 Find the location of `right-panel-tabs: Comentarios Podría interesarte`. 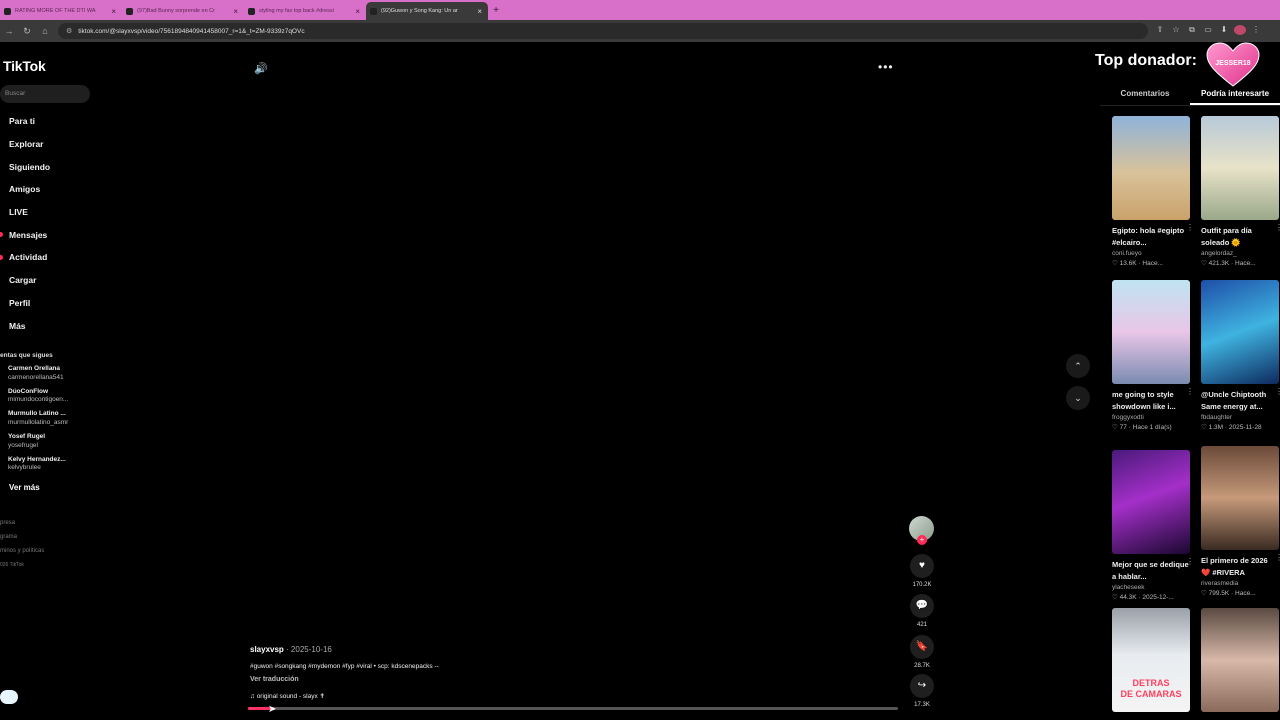

right-panel-tabs: Comentarios Podría interesarte is located at coordinates (1190, 96).